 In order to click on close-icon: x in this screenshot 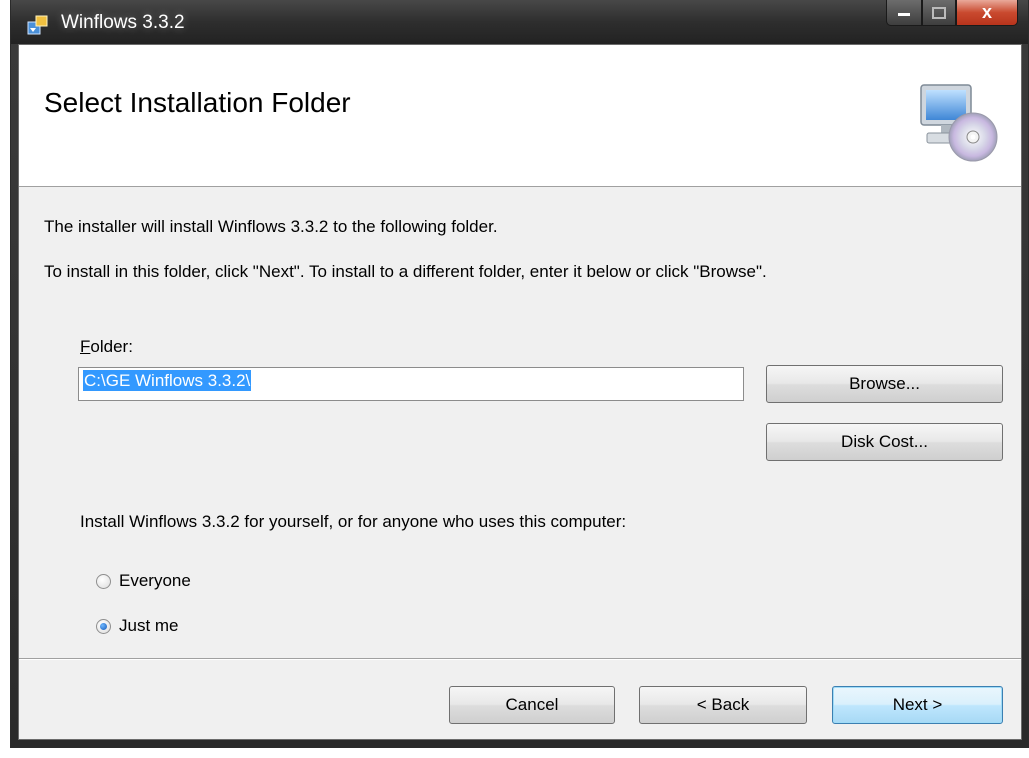, I will do `click(986, 12)`.